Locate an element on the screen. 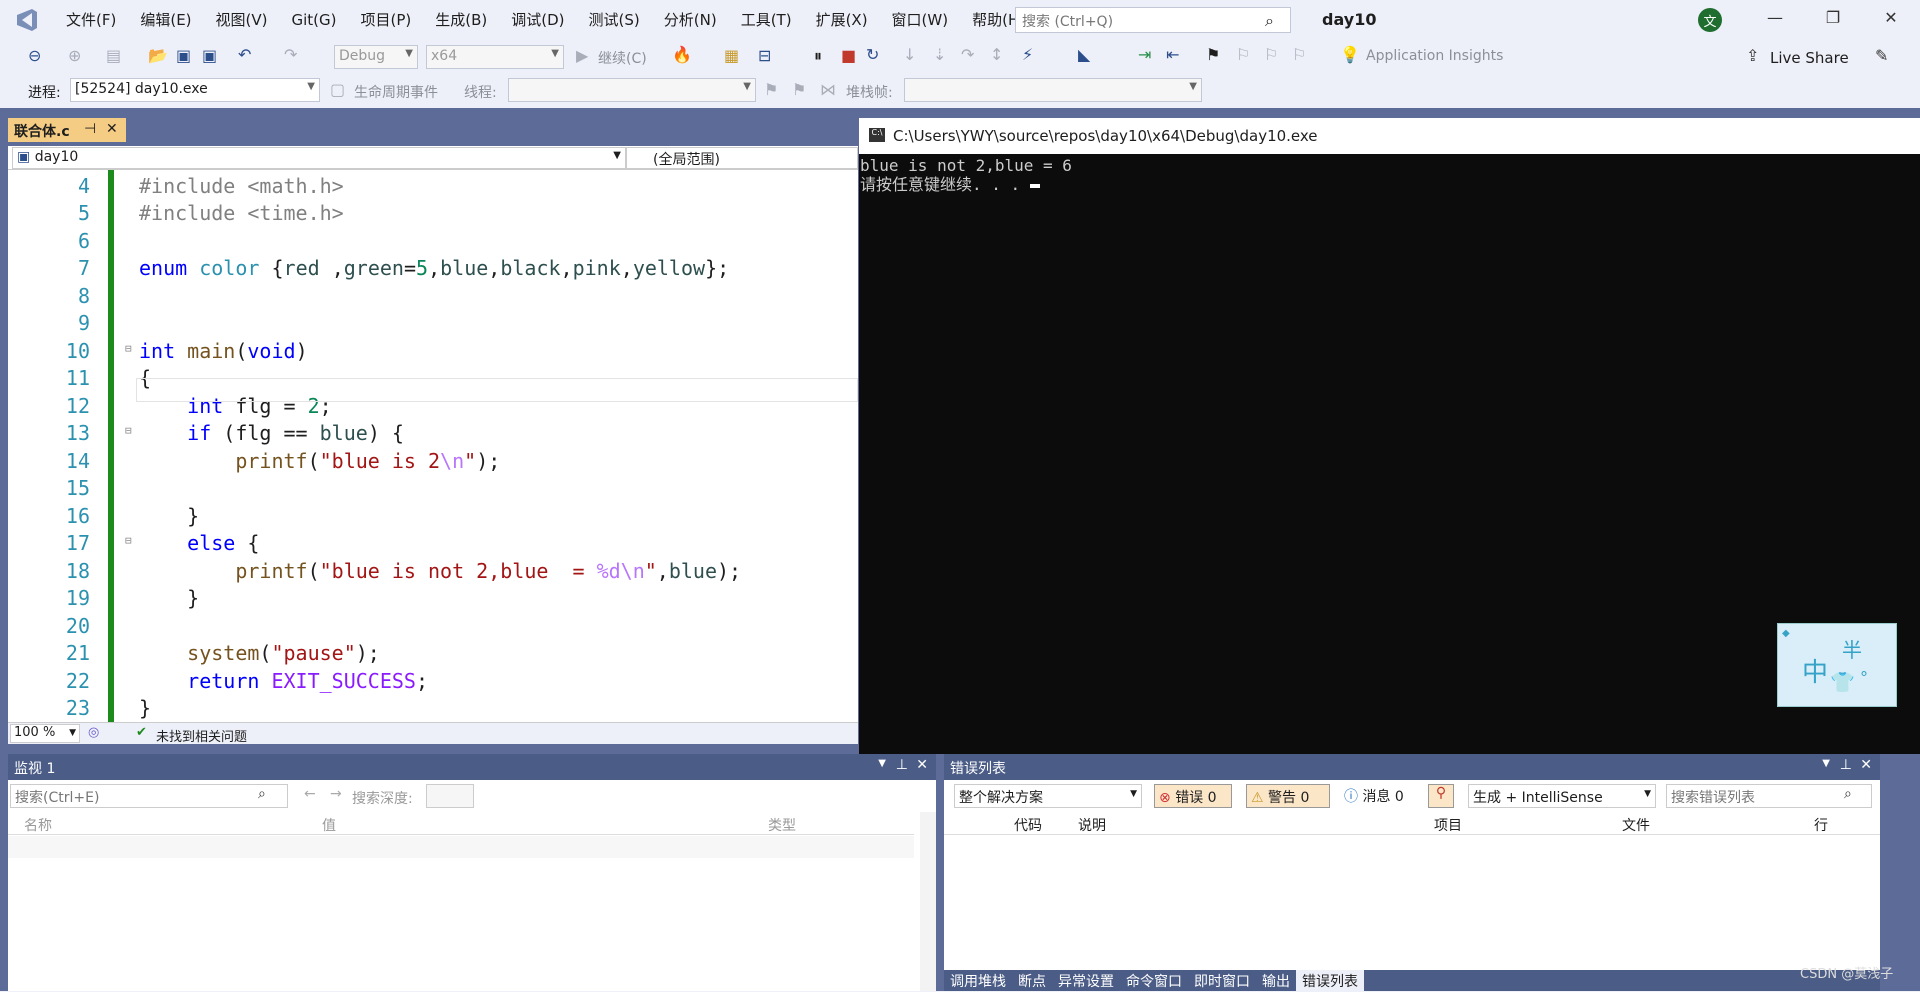  tab-exception-settings: 异常设置 is located at coordinates (1086, 981).